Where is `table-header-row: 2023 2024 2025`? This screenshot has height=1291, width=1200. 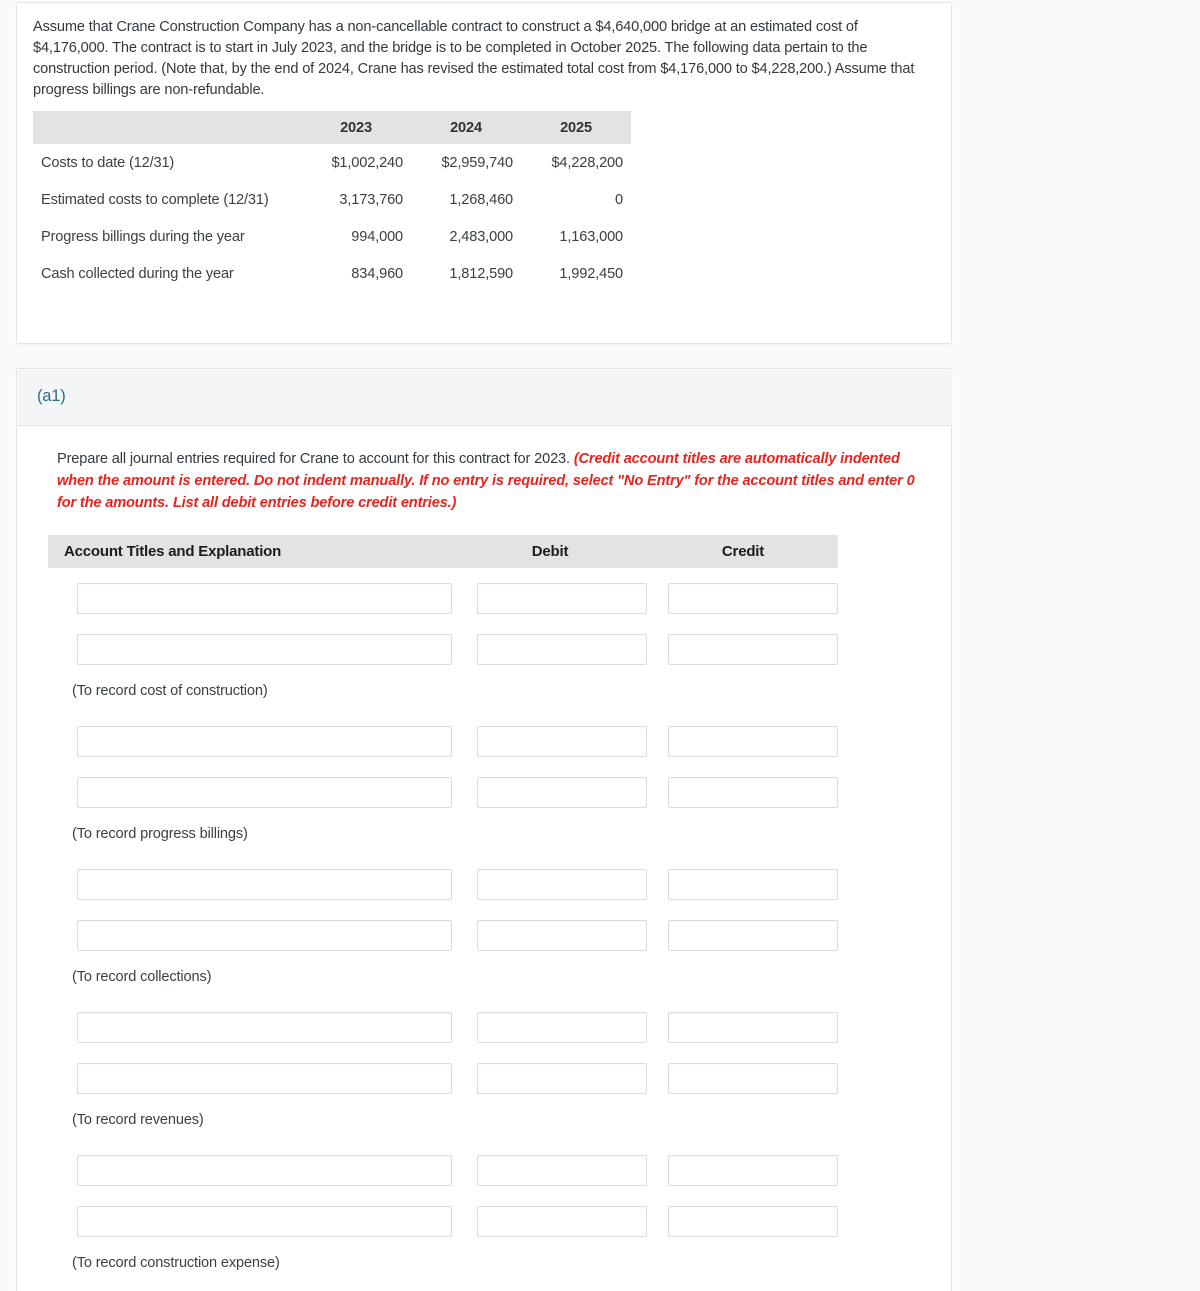 table-header-row: 2023 2024 2025 is located at coordinates (332, 127).